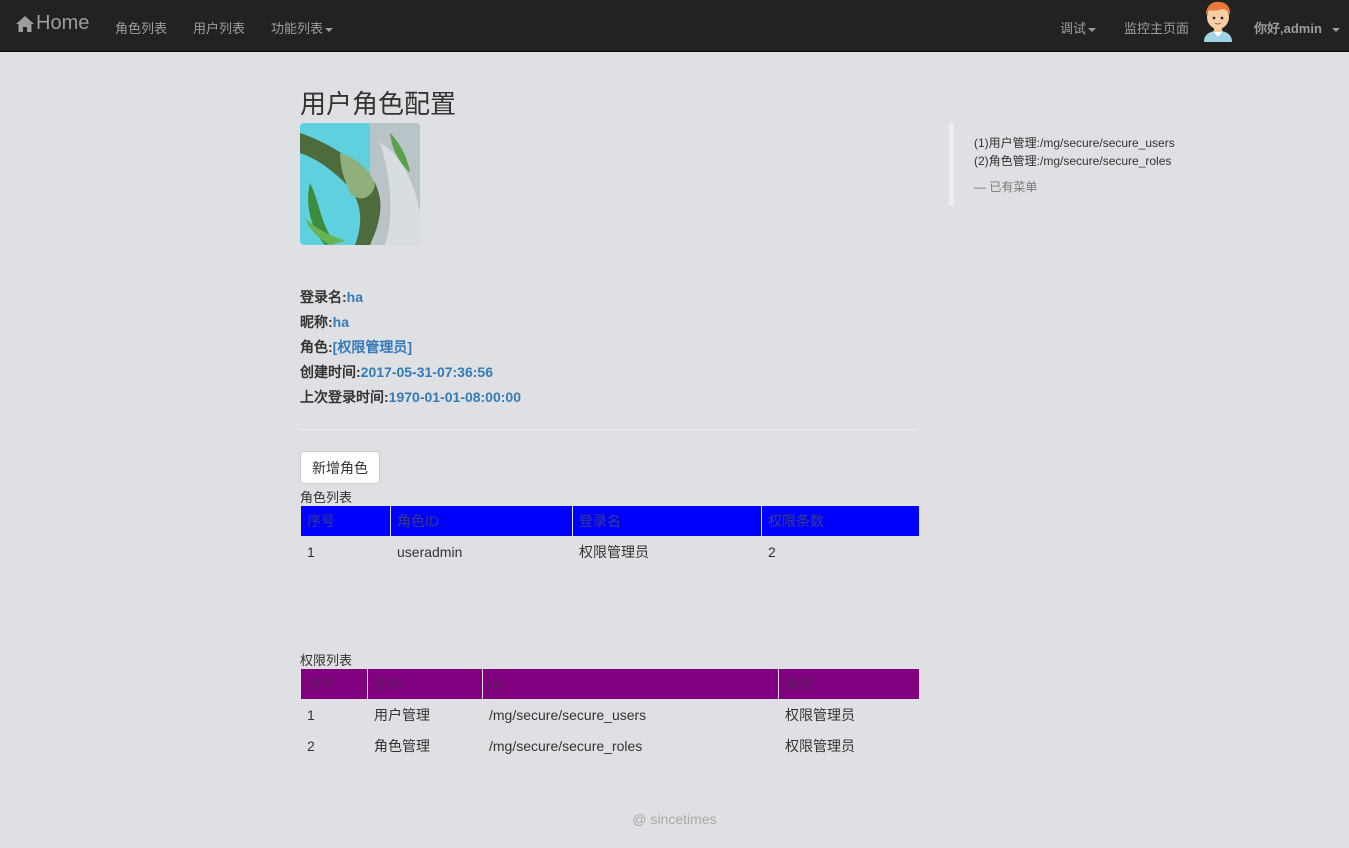 The image size is (1349, 848). I want to click on user-avatar-icon, so click(1218, 21).